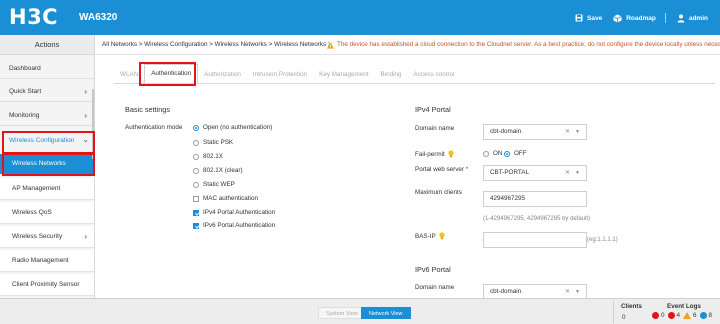  What do you see at coordinates (47, 261) in the screenshot?
I see `sidebar-item-radio-management: Radio Management` at bounding box center [47, 261].